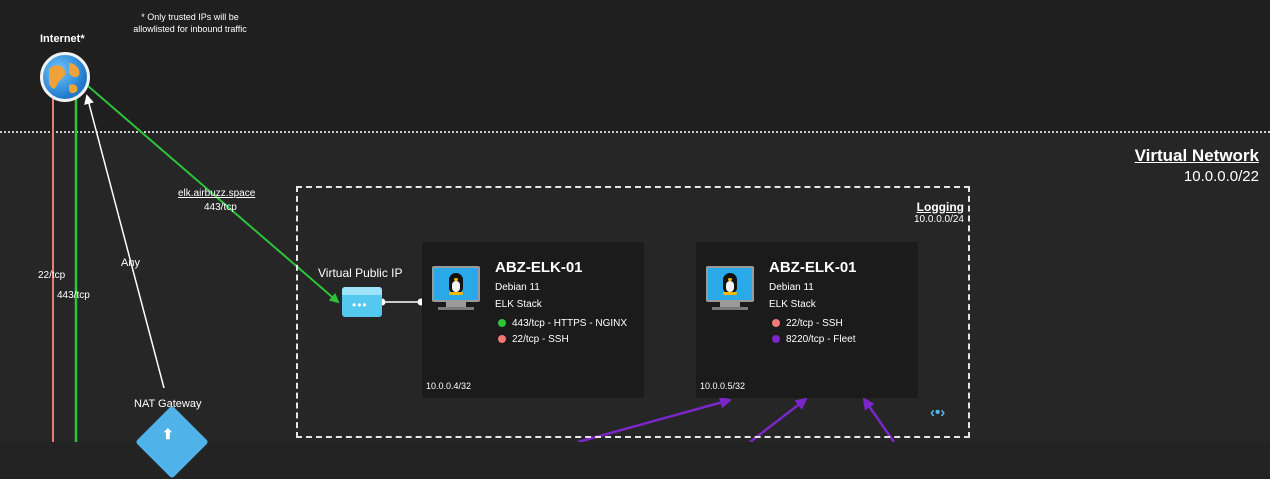  I want to click on virtual-network-cidr: 10.0.0.0/22, so click(1221, 176).